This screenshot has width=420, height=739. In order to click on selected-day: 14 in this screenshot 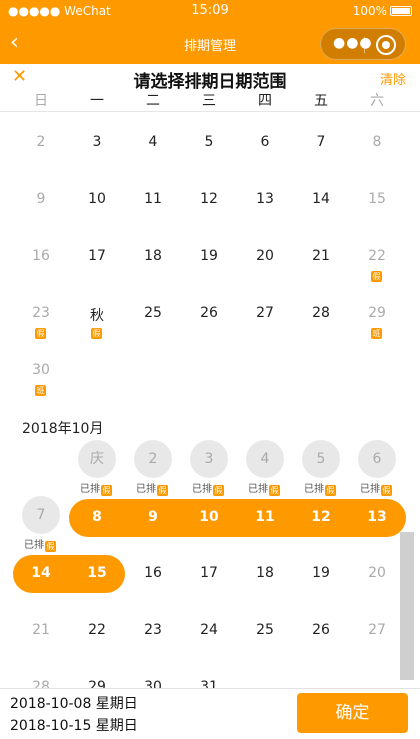, I will do `click(41, 573)`.